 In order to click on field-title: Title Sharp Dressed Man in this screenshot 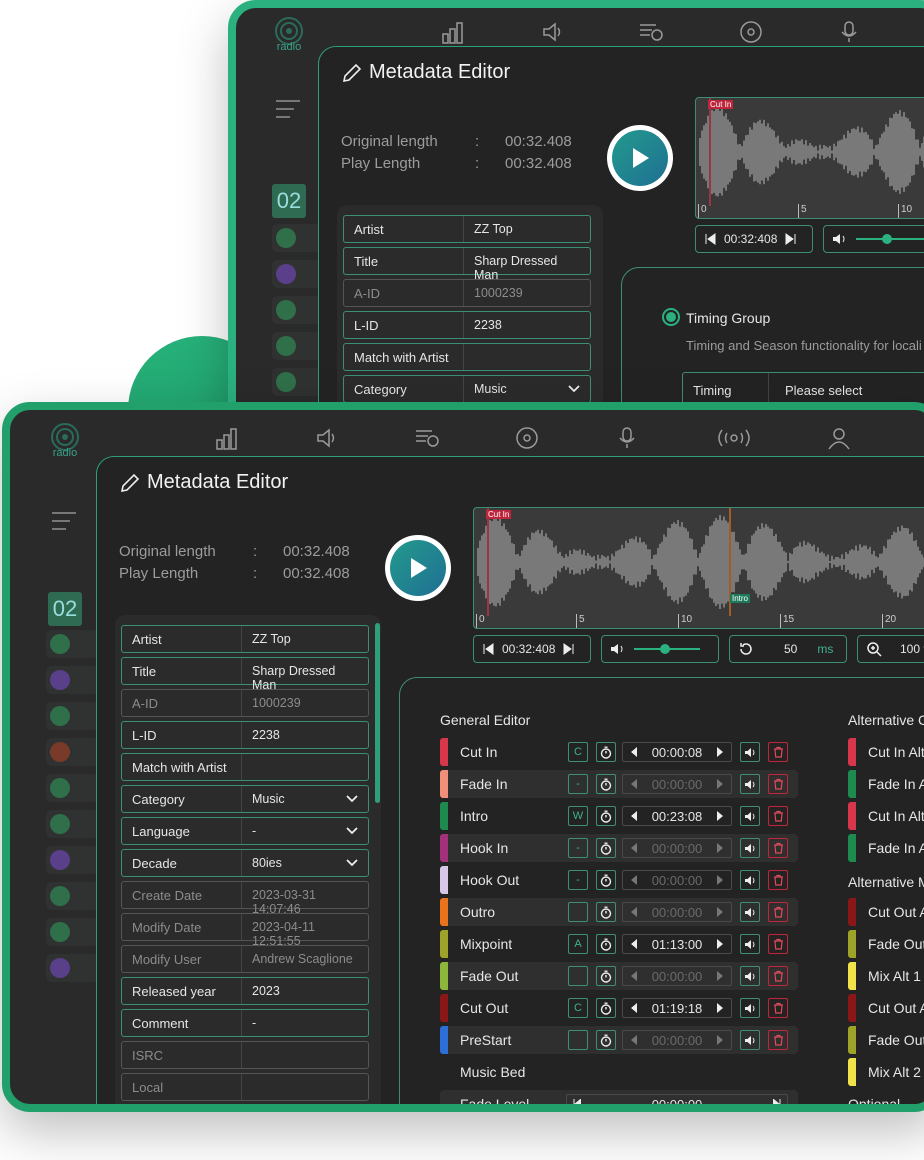, I will do `click(245, 674)`.